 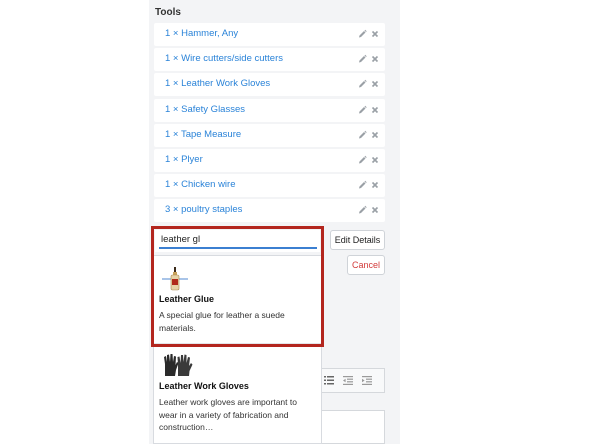 I want to click on tool-item-label: 1 × Wire cutters/side cutters, so click(x=224, y=58).